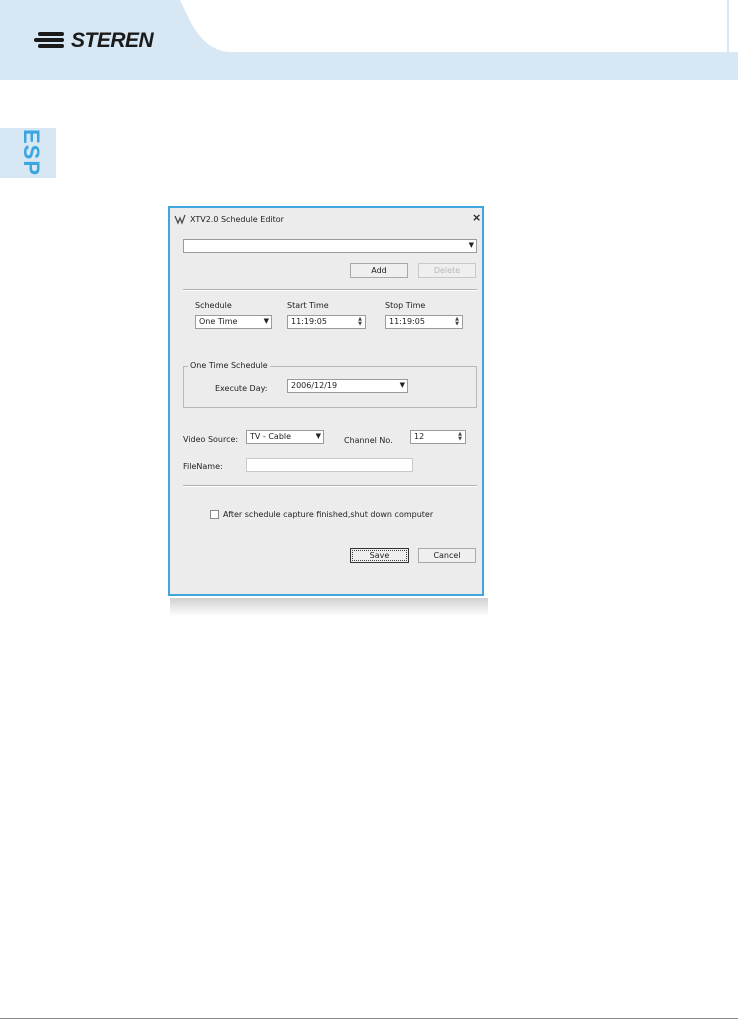 The image size is (738, 1021). What do you see at coordinates (237, 219) in the screenshot?
I see `dialog-title: XTV2.0 Schedule Editor` at bounding box center [237, 219].